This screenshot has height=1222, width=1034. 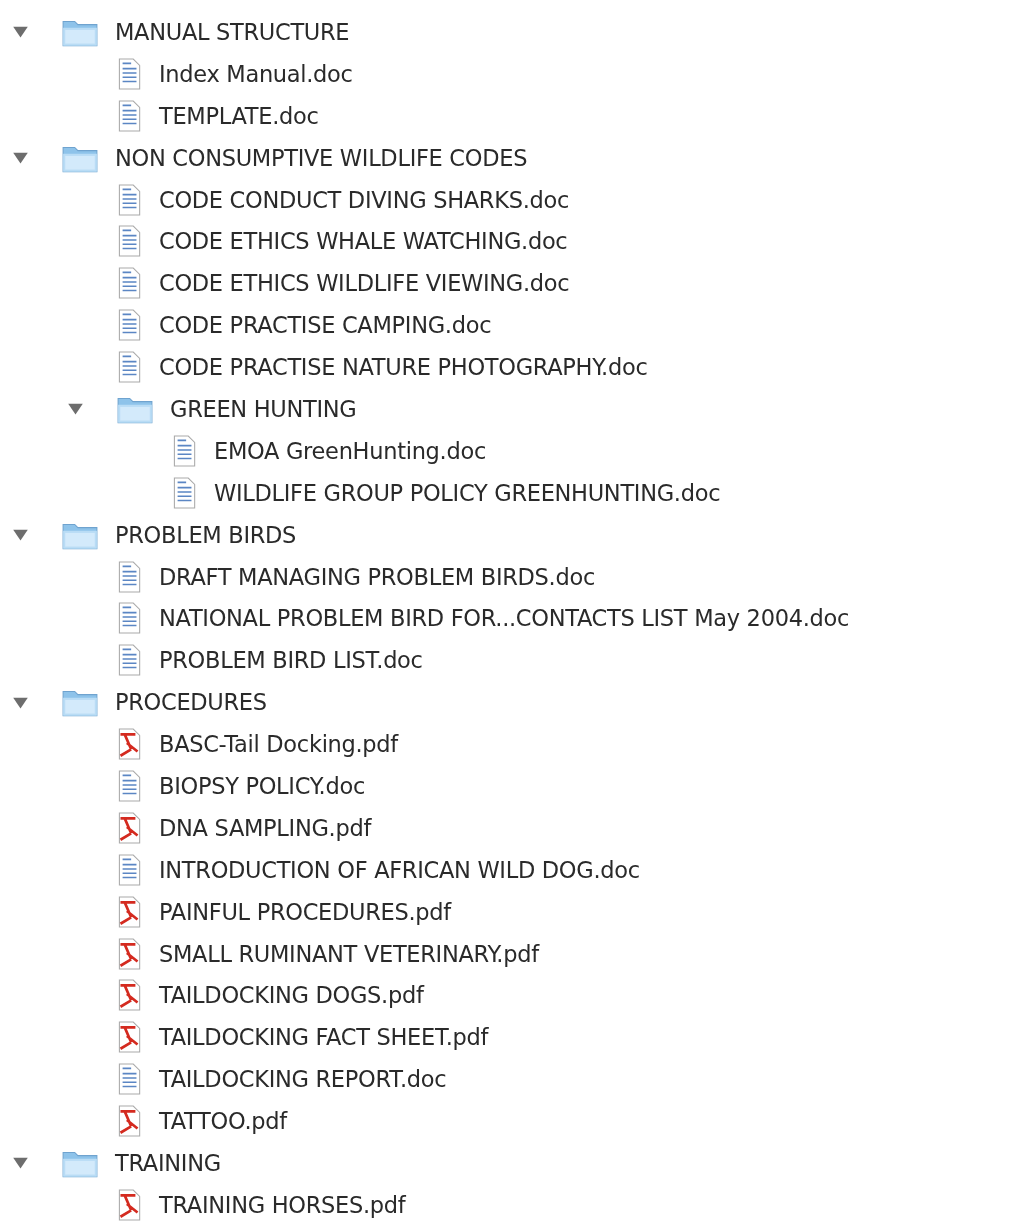 What do you see at coordinates (291, 995) in the screenshot?
I see `file-name: TAILDOCKING DOGS.pdf` at bounding box center [291, 995].